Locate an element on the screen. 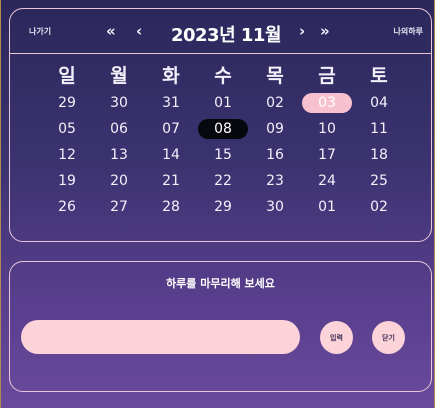 The width and height of the screenshot is (435, 408). day-cell: 16 is located at coordinates (275, 155).